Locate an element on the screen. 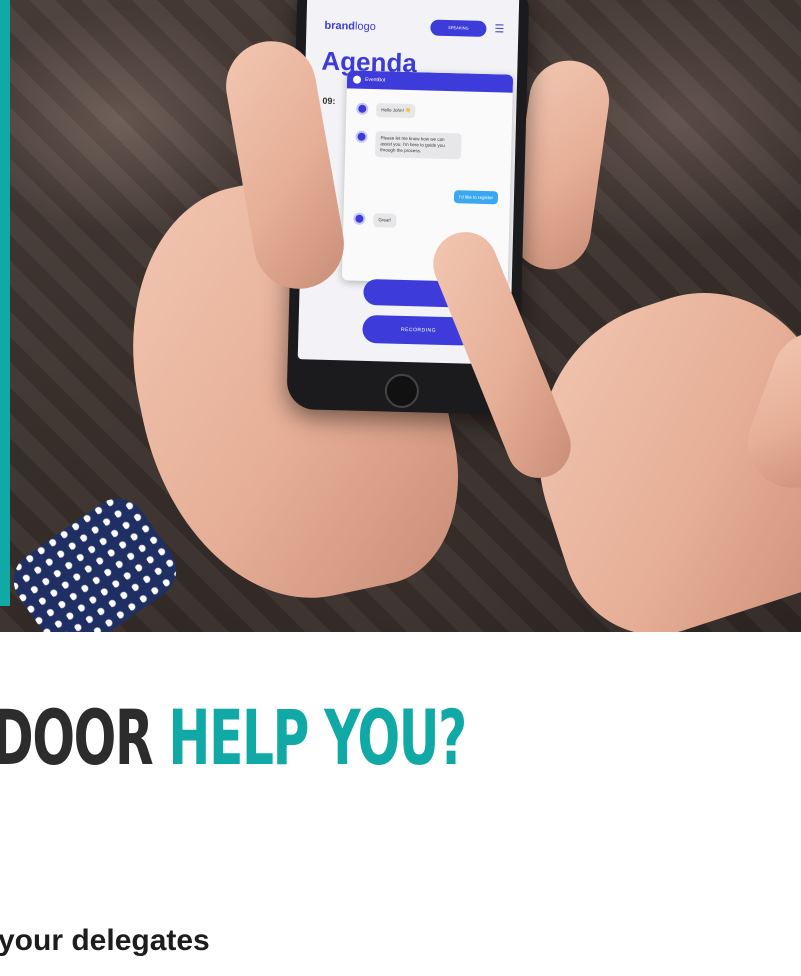 The image size is (801, 976). app-header: brandlogo SPEAKING ☰ is located at coordinates (412, 31).